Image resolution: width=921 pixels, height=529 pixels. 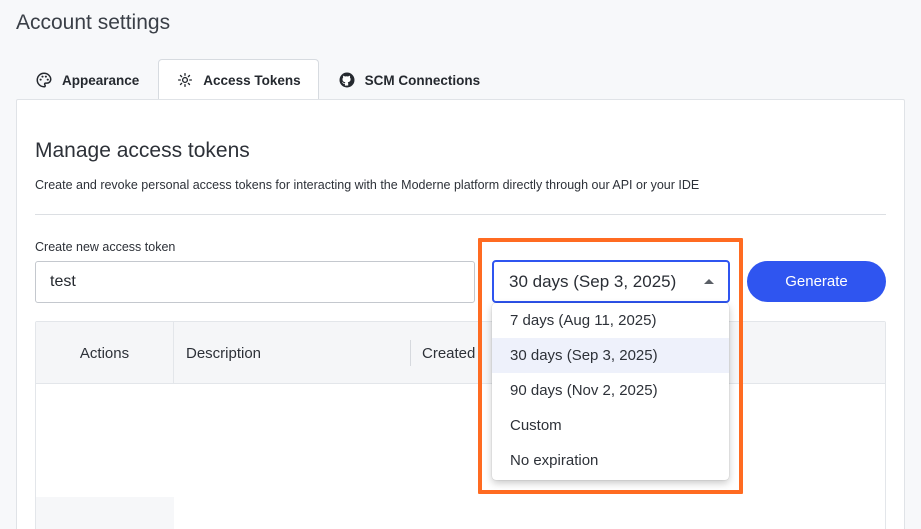 I want to click on settings-tabs: Appearance Access Tokens SCM Connections, so click(x=258, y=80).